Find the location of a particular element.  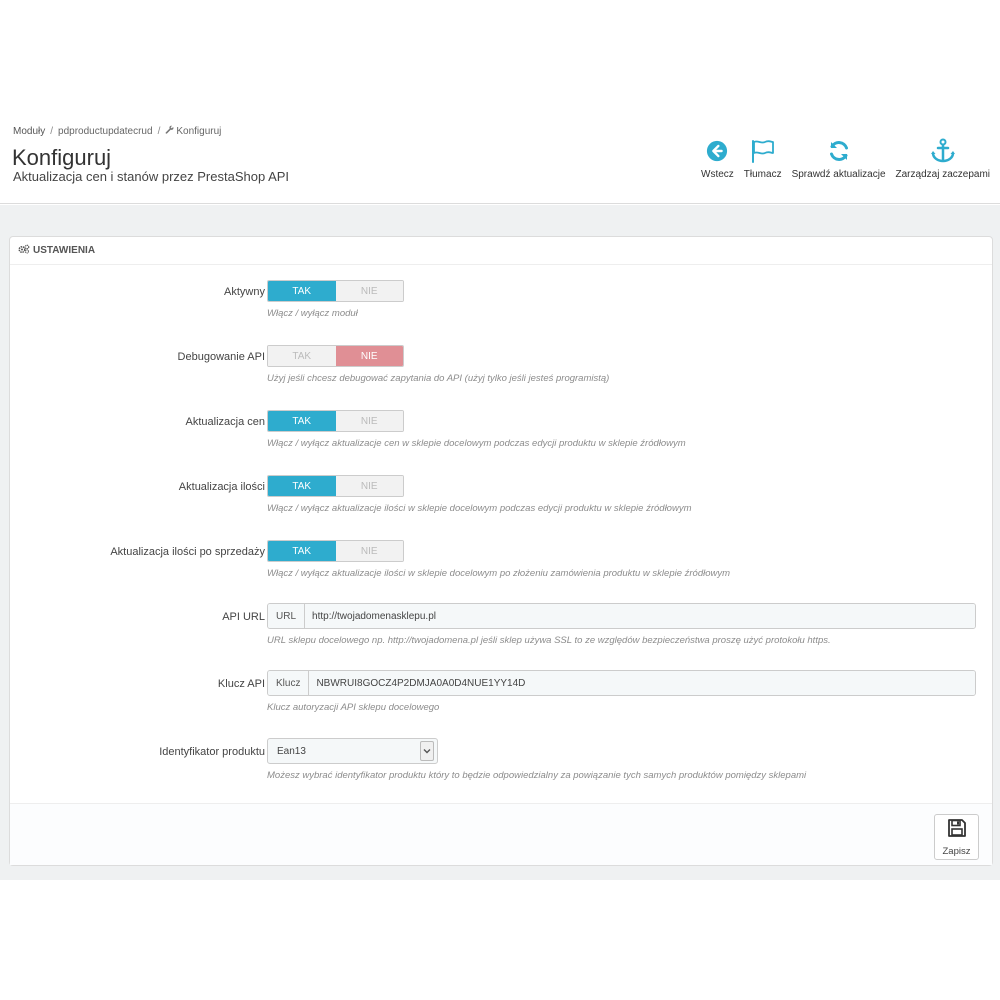

debug-switch: TAK NIE is located at coordinates (335, 356).